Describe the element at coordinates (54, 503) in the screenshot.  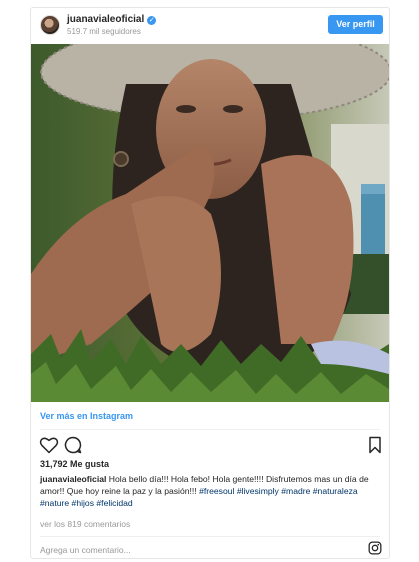
I see `hashtag: #nature` at that location.